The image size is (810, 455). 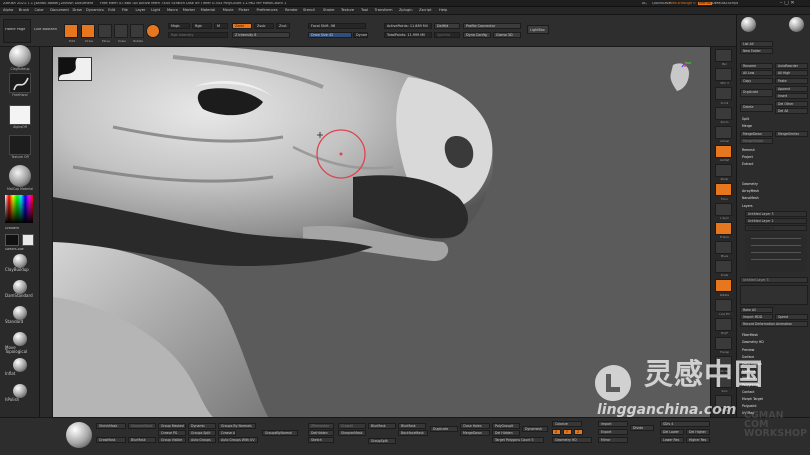 What do you see at coordinates (791, 134) in the screenshot?
I see `merge-similar-button: MergeSimilar` at bounding box center [791, 134].